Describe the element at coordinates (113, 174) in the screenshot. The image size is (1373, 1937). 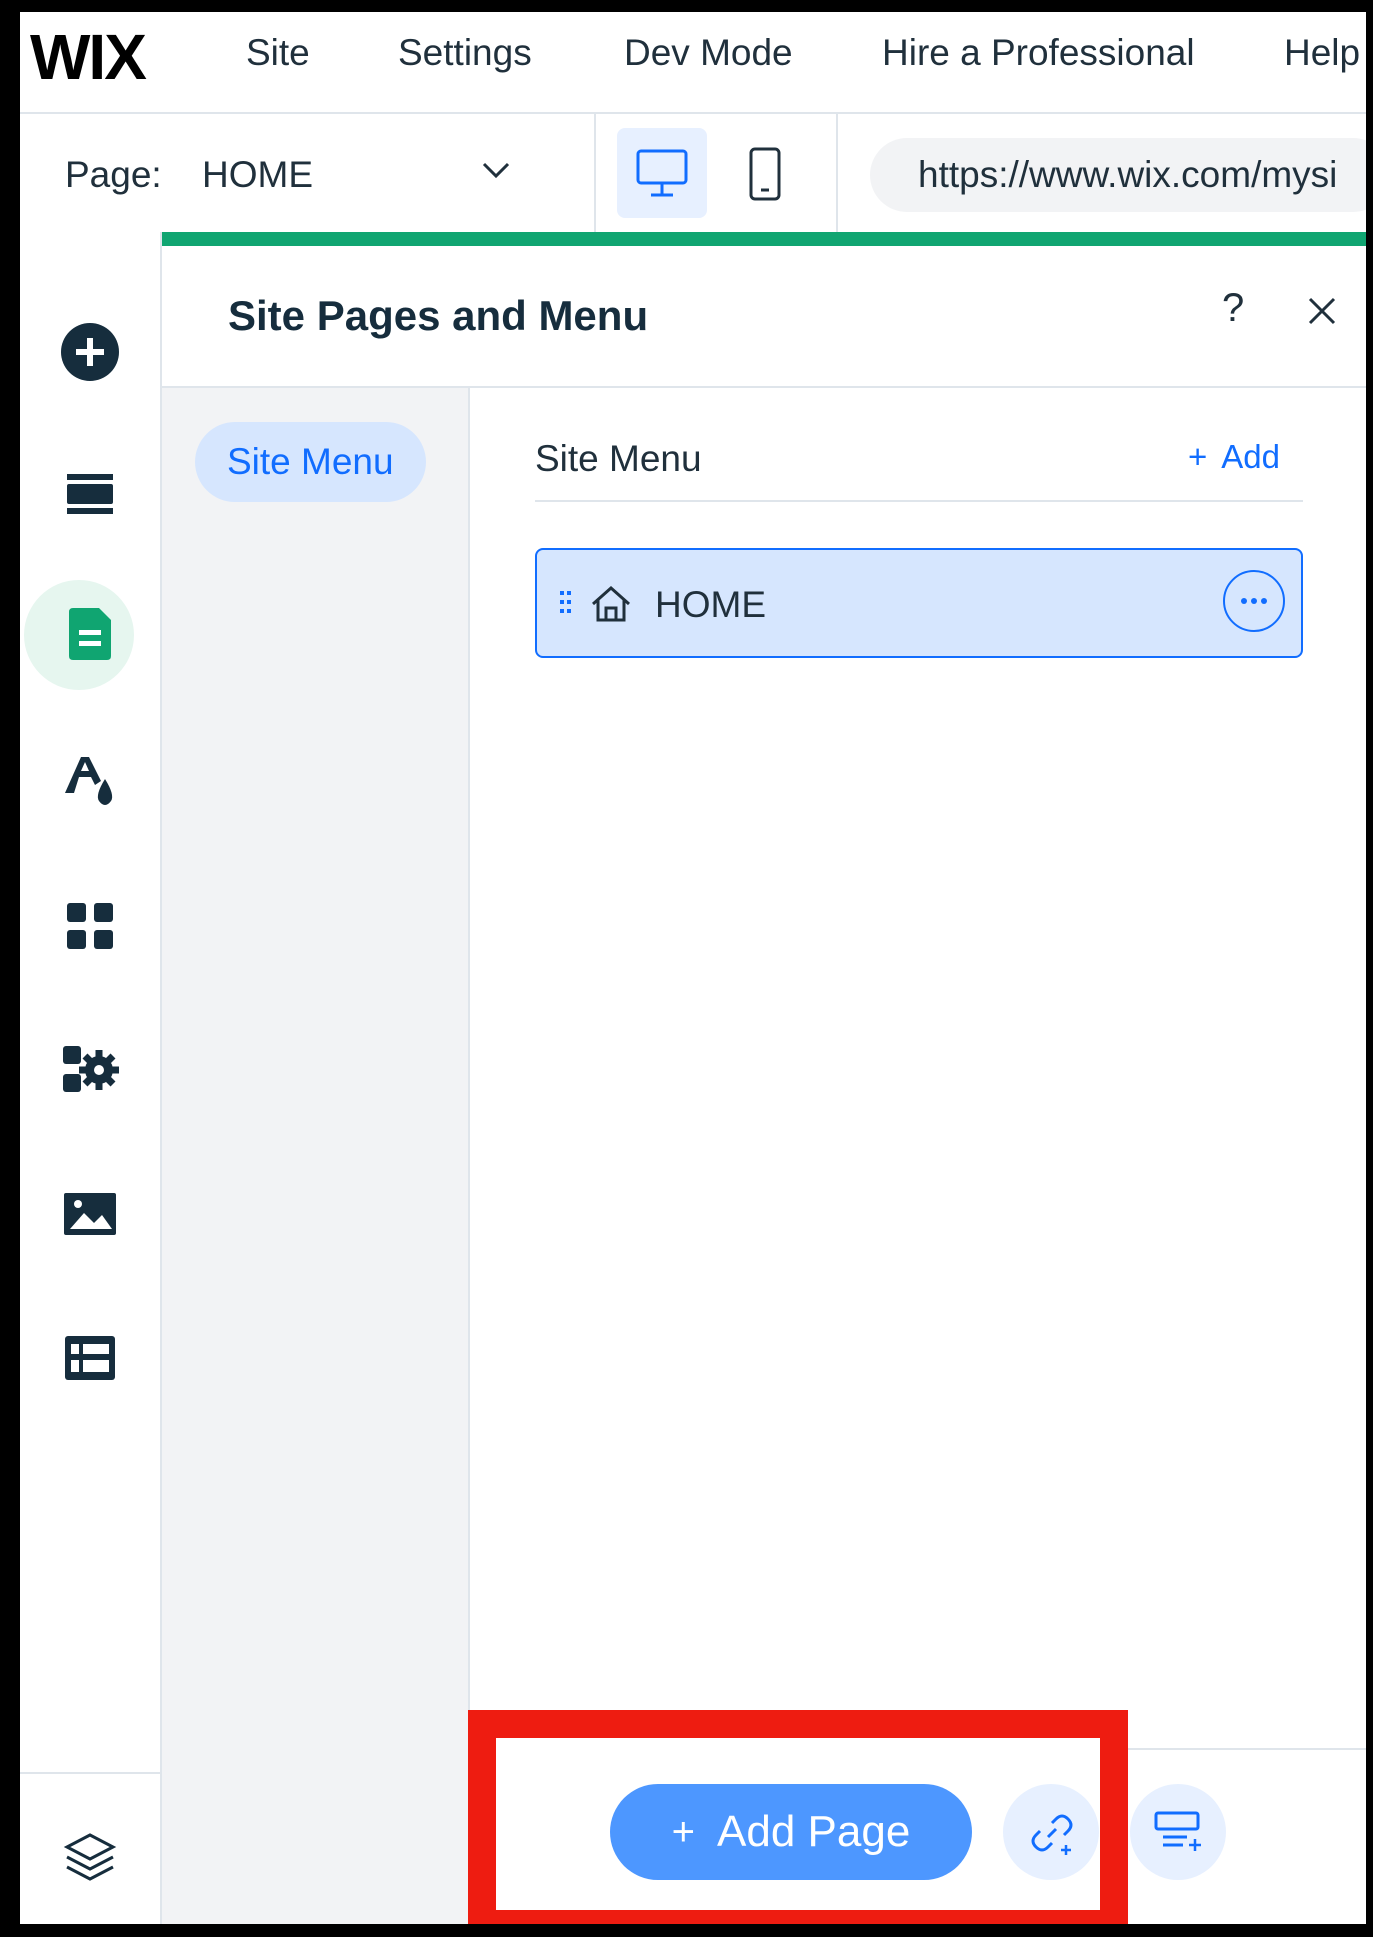
I see `page-selector-label: Page:` at that location.